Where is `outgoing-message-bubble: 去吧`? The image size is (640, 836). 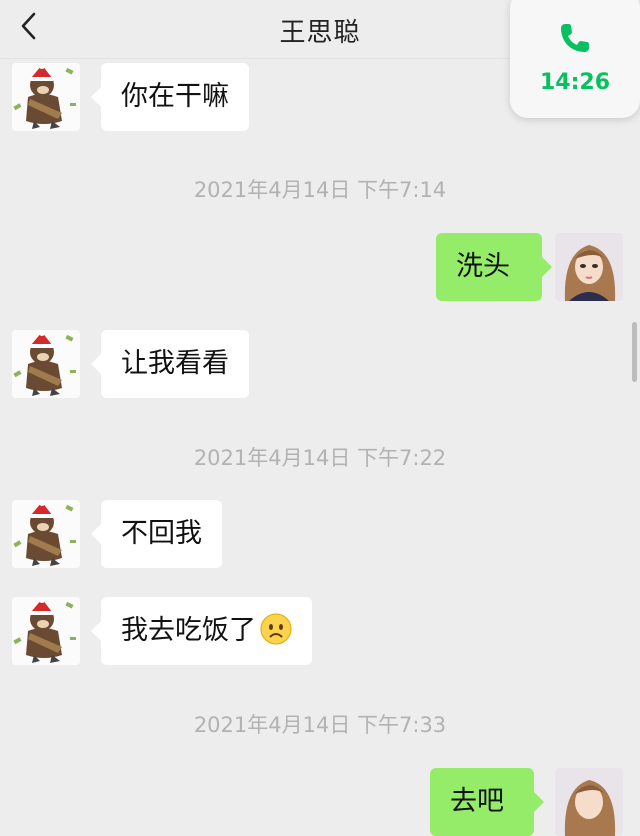
outgoing-message-bubble: 去吧 is located at coordinates (487, 802).